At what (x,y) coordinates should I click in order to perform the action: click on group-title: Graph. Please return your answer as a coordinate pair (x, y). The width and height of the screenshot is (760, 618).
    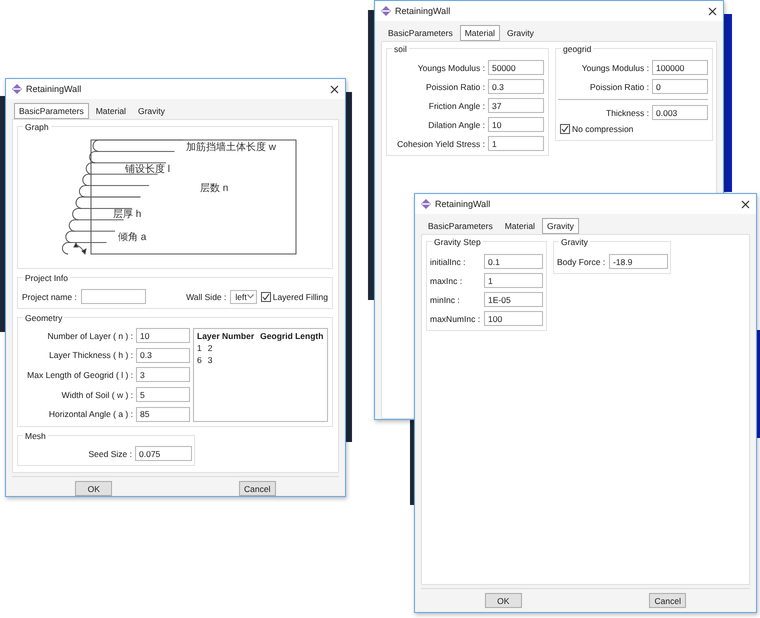
    Looking at the image, I should click on (37, 127).